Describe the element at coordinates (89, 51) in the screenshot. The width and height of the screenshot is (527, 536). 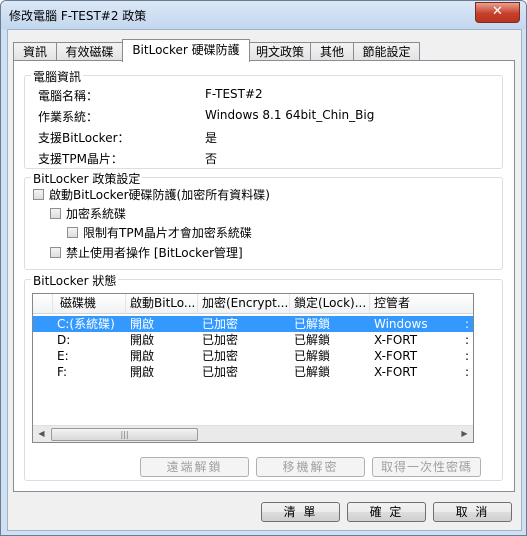
I see `tab-valid-disks: 有效磁碟` at that location.